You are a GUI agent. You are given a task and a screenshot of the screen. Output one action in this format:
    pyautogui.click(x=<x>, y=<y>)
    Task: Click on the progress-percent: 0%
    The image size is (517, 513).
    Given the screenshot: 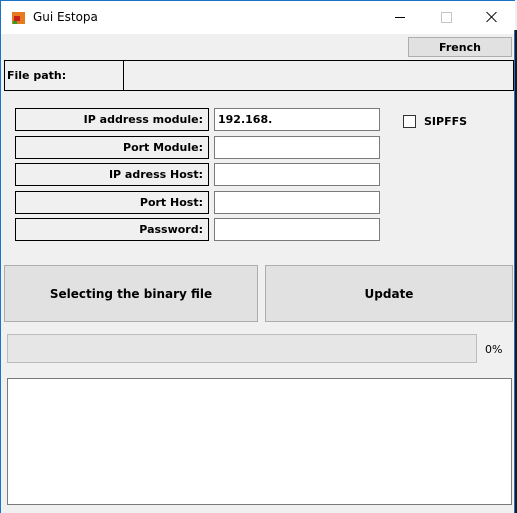 What is the action you would take?
    pyautogui.click(x=494, y=349)
    